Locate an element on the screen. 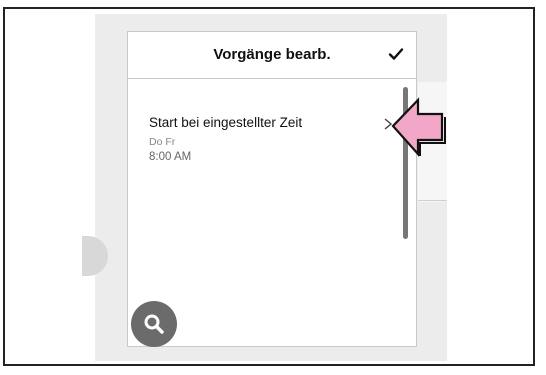 This screenshot has width=546, height=375. background-divider is located at coordinates (432, 200).